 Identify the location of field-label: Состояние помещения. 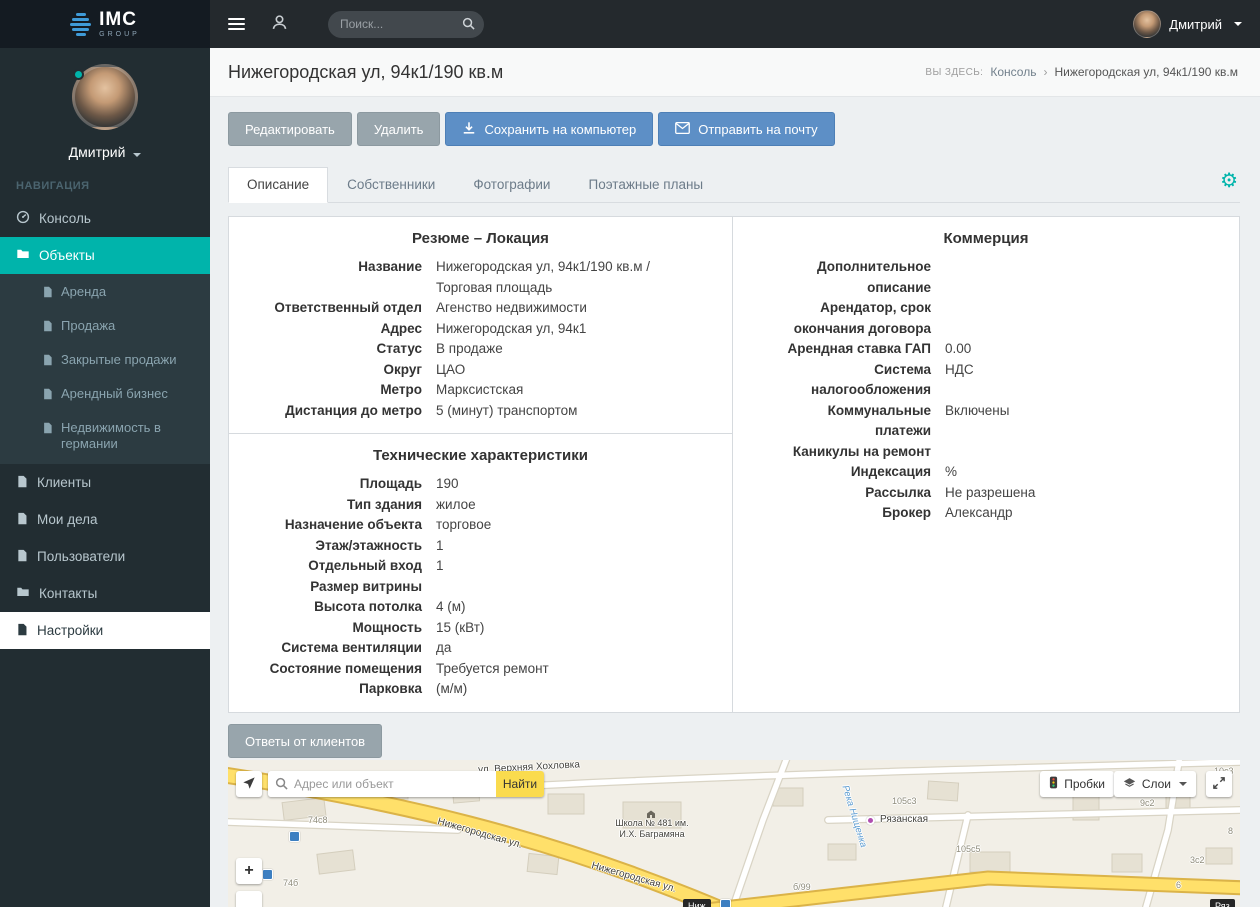
(345, 668).